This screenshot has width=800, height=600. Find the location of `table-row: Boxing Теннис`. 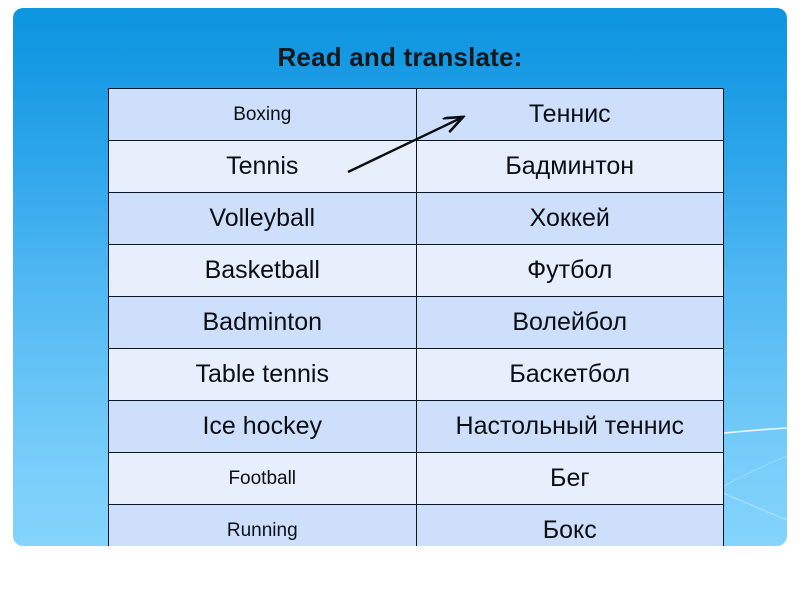

table-row: Boxing Теннис is located at coordinates (416, 114).